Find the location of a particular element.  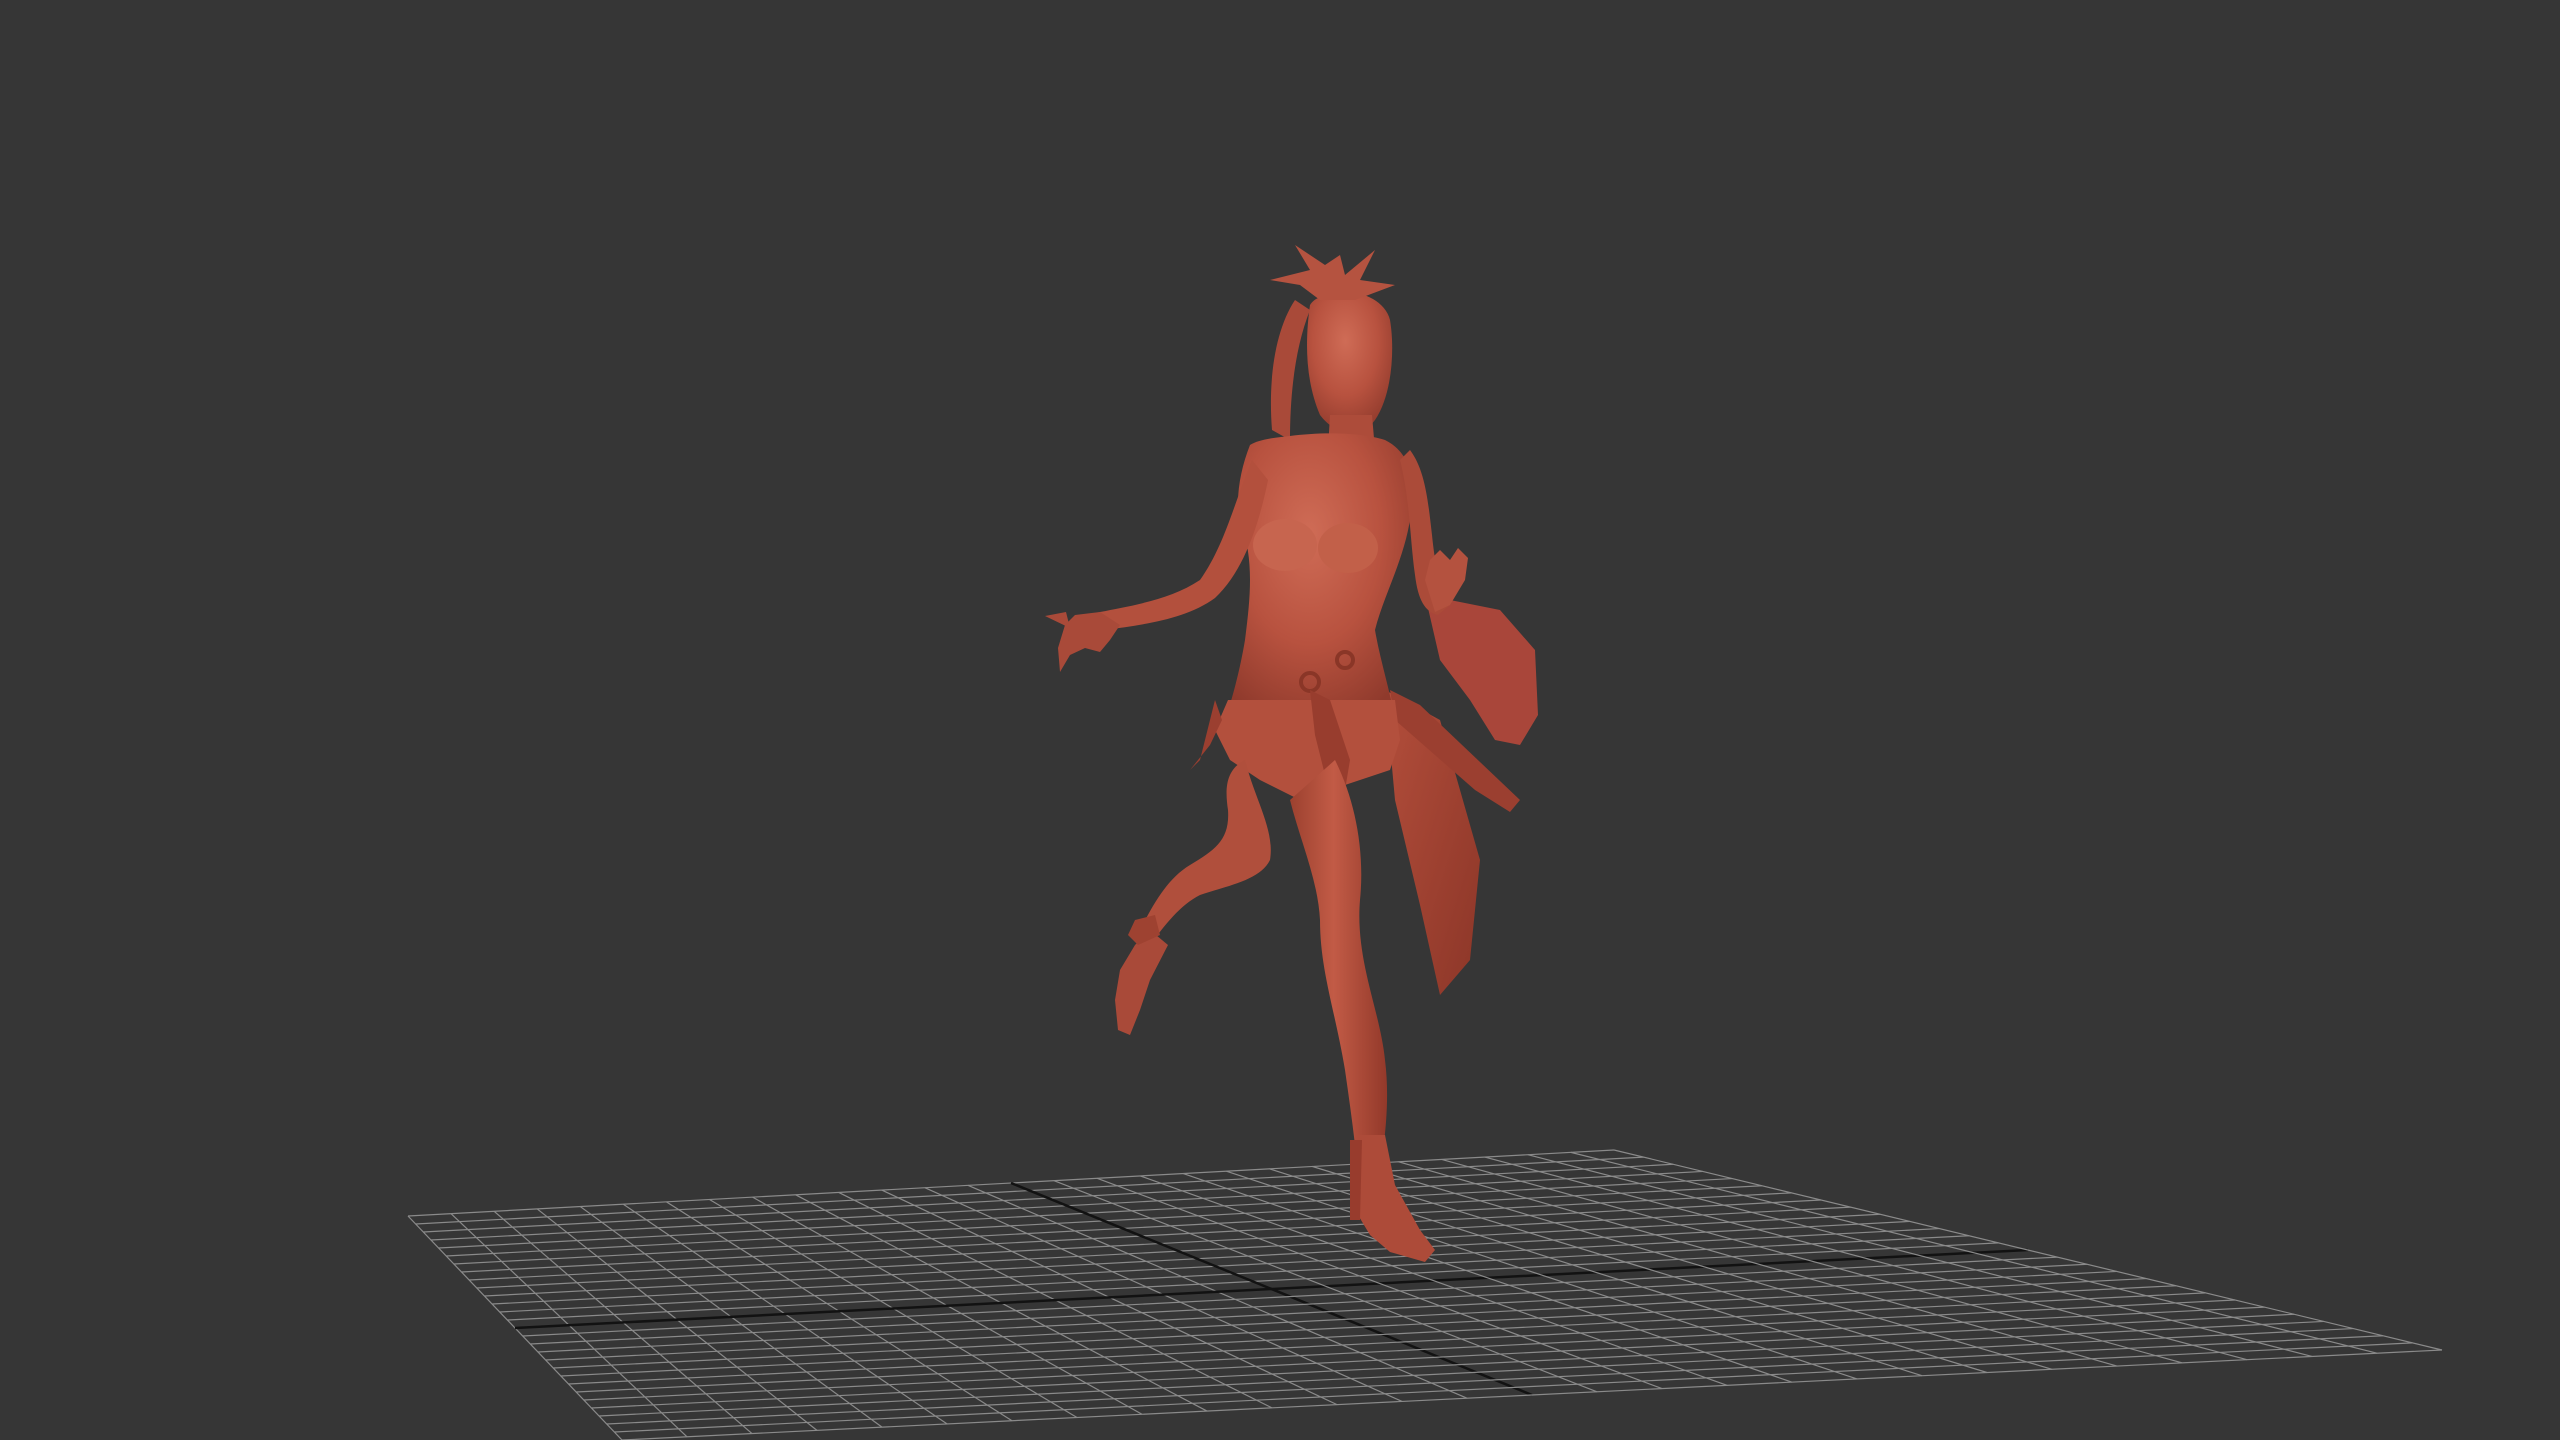

character-model is located at coordinates (1291, 753).